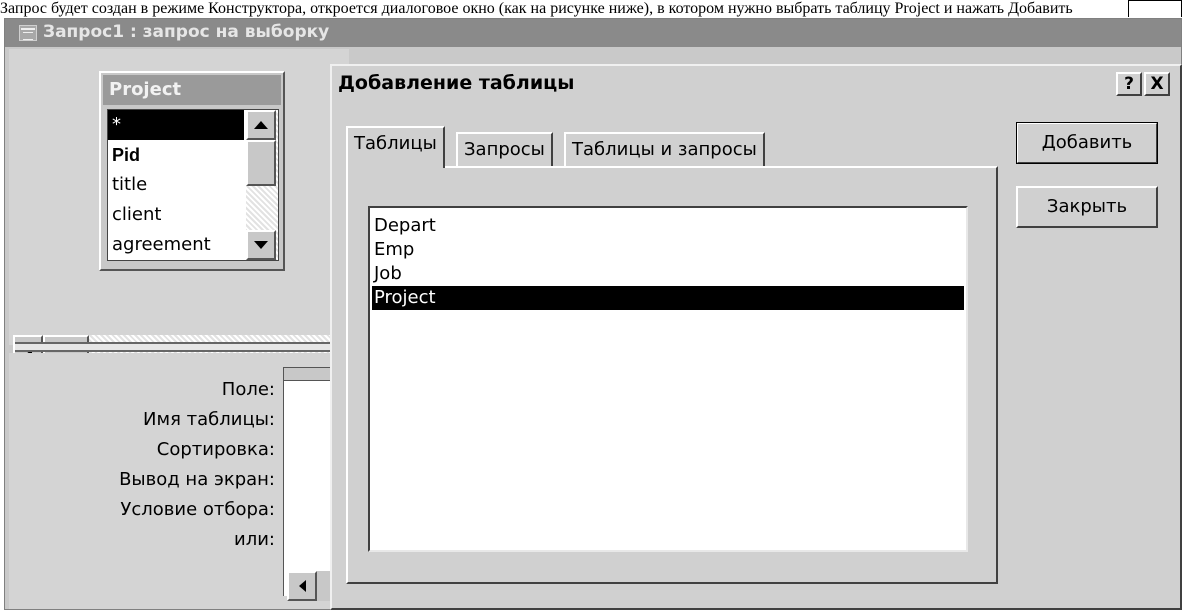 The image size is (1182, 610). I want to click on scroll-down-button, so click(261, 245).